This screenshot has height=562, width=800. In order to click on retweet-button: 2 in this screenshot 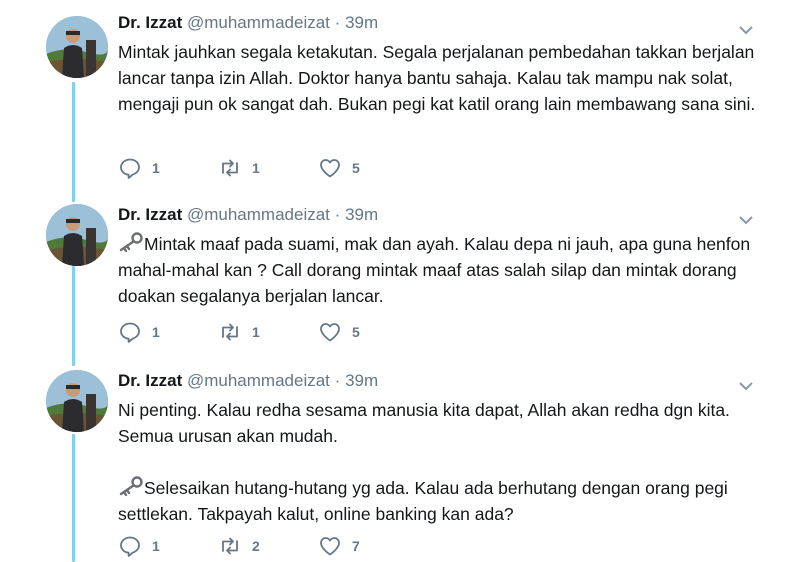, I will do `click(268, 546)`.